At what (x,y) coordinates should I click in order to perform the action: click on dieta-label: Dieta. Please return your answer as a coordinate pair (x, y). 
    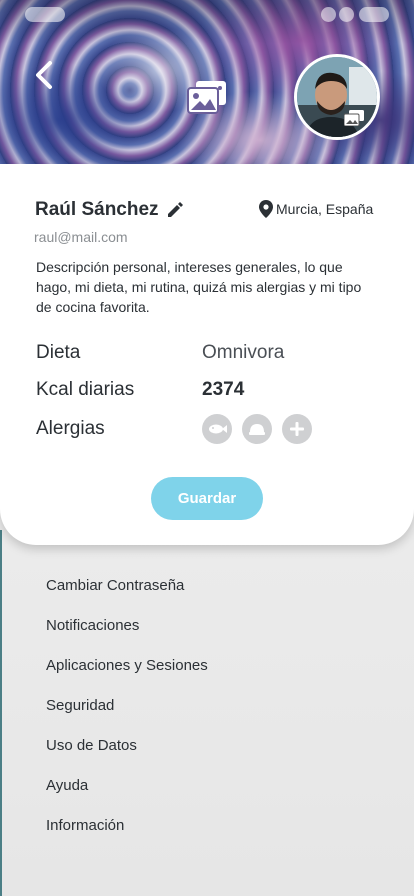
    Looking at the image, I should click on (58, 352).